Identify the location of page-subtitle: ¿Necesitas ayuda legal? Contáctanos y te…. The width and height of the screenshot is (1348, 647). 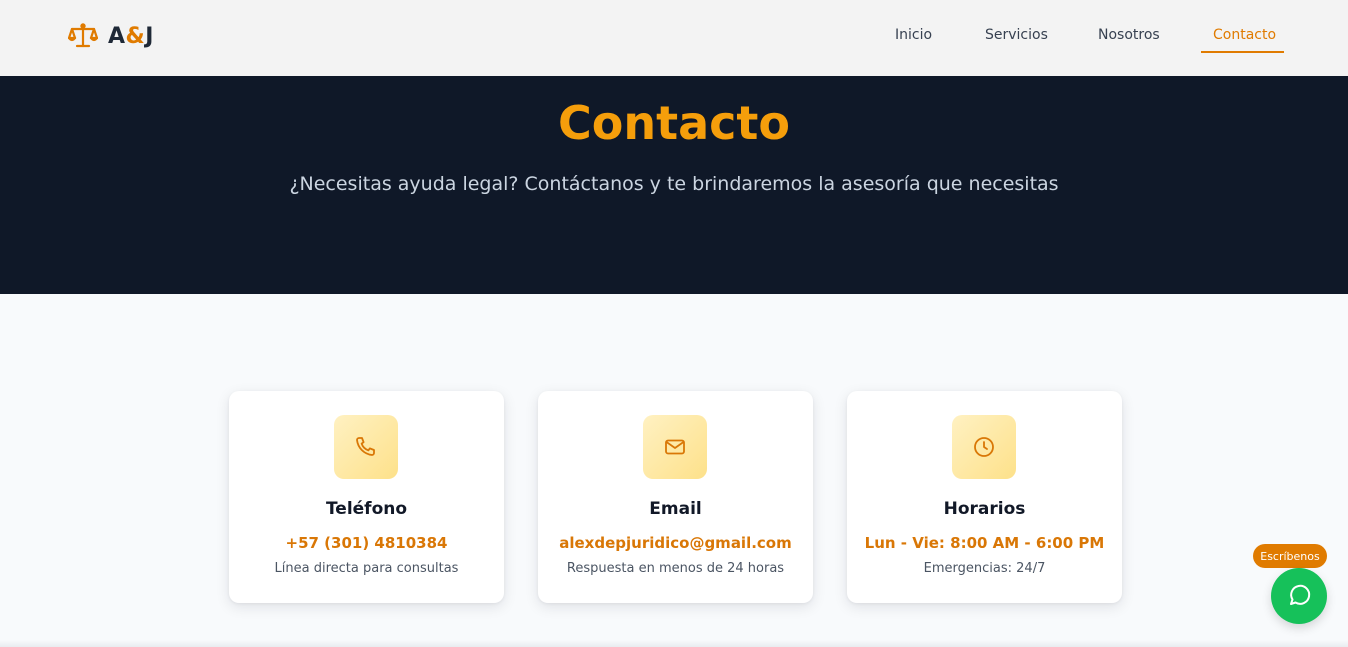
(674, 184).